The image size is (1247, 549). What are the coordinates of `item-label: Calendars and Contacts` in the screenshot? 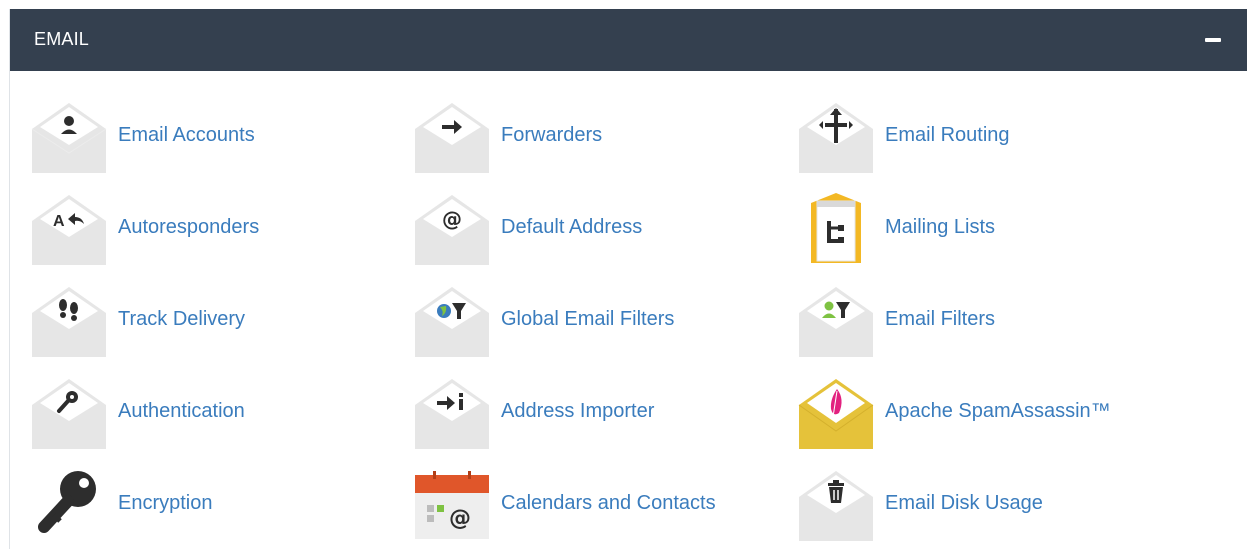 It's located at (608, 503).